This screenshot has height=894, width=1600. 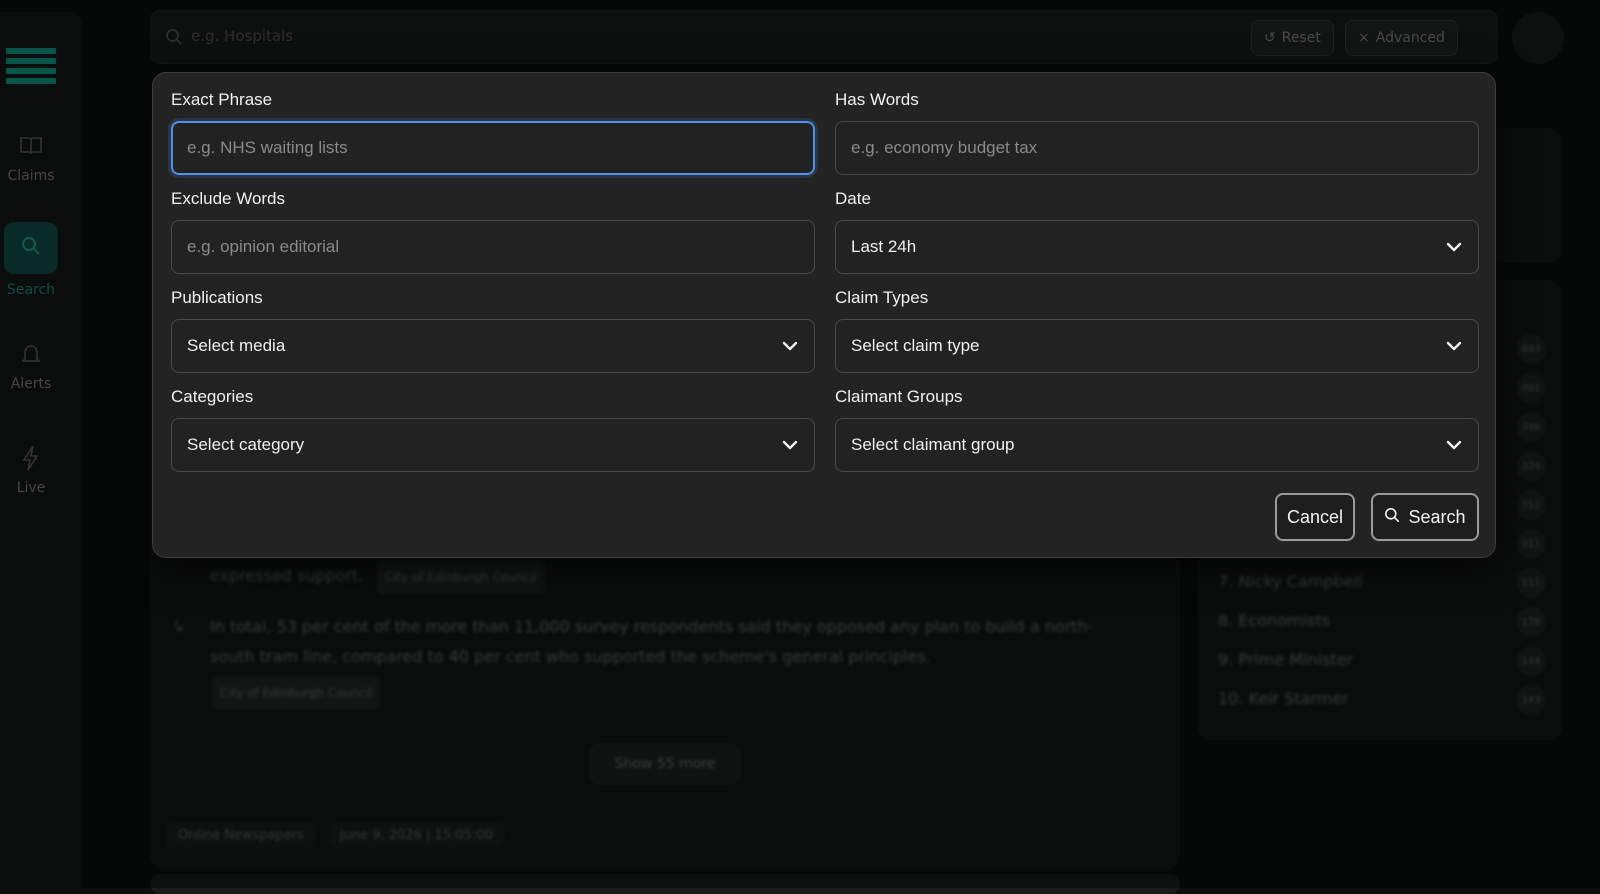 What do you see at coordinates (932, 445) in the screenshot?
I see `claimant-groups-value: Select claimant group` at bounding box center [932, 445].